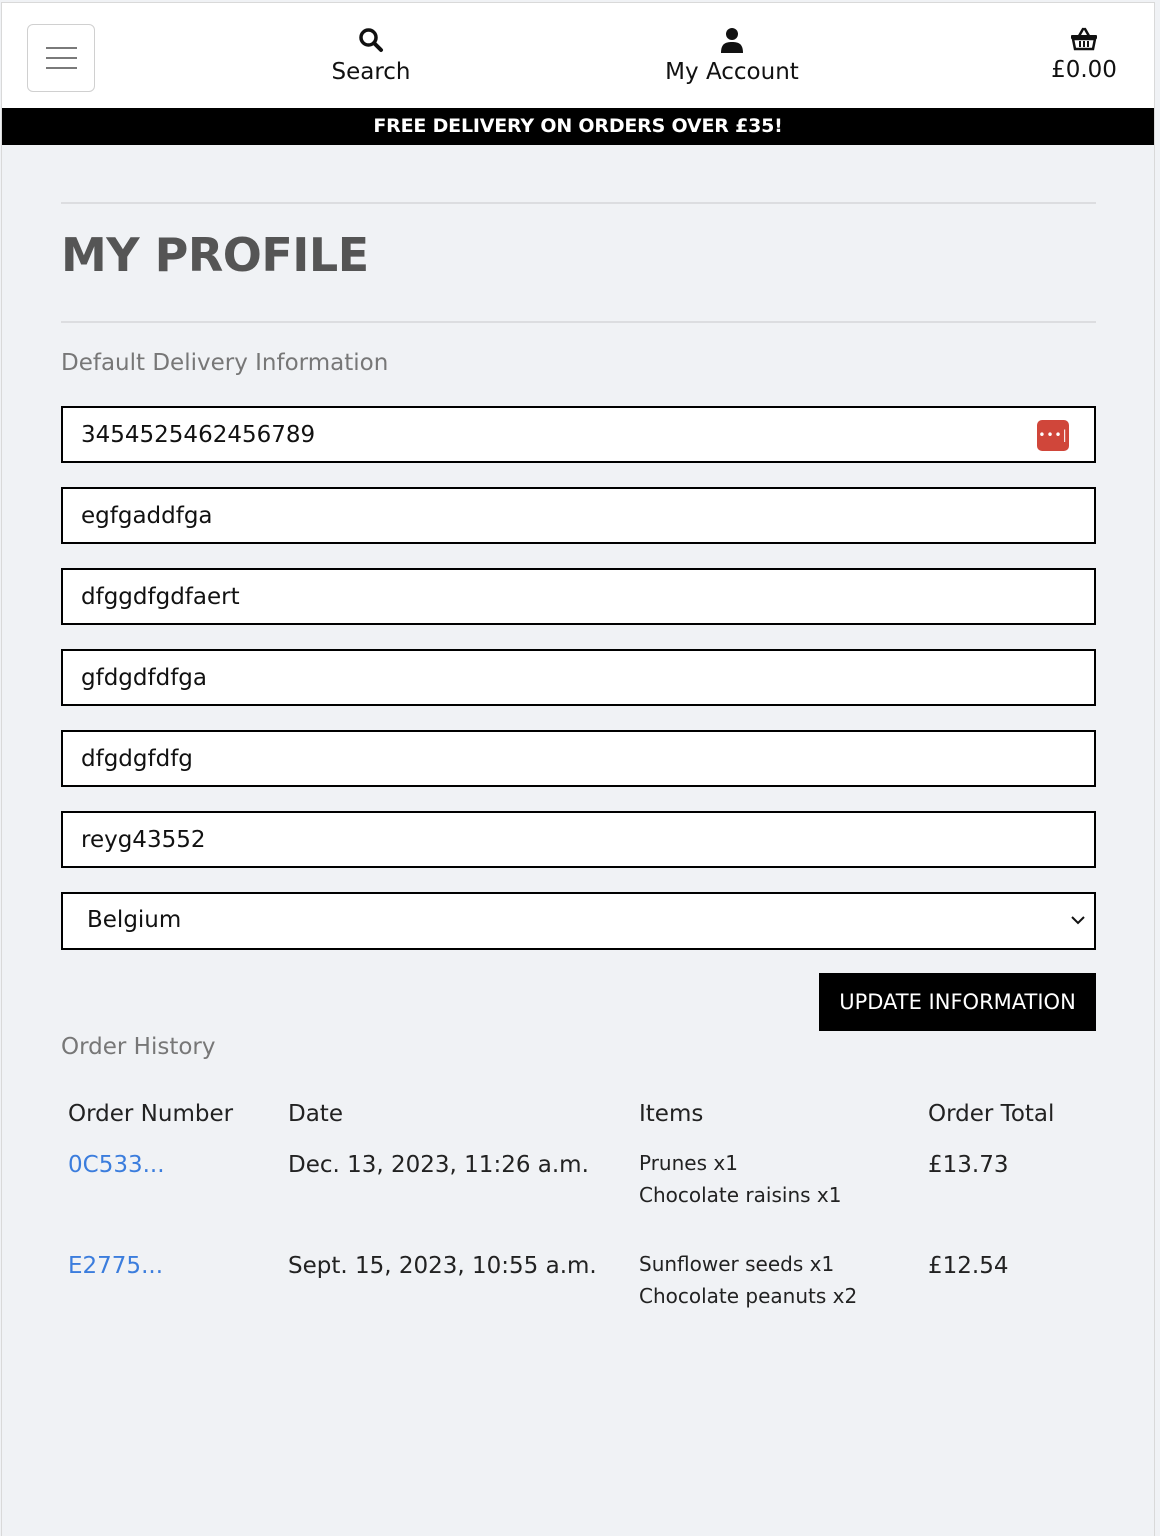 This screenshot has height=1536, width=1160. Describe the element at coordinates (215, 255) in the screenshot. I see `page-title: MY PROFILE` at that location.